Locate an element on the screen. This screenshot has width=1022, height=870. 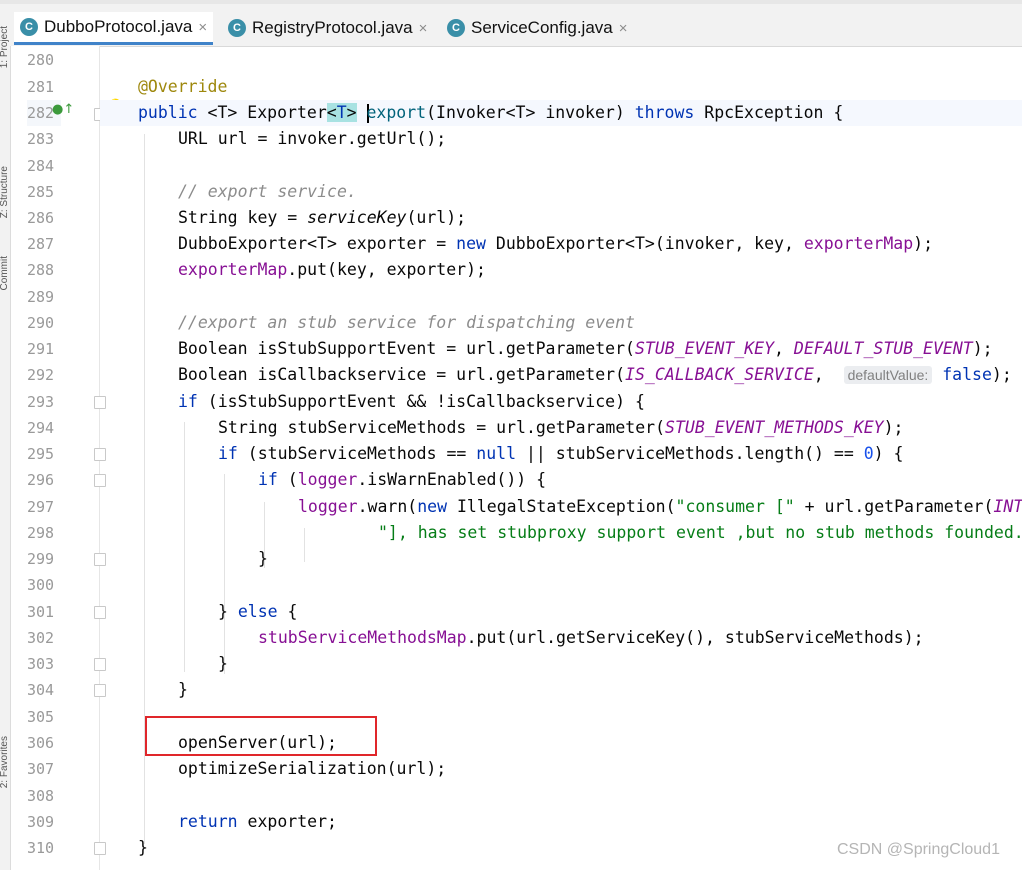
code-token: (Invoker<T> invoker) is located at coordinates (530, 112).